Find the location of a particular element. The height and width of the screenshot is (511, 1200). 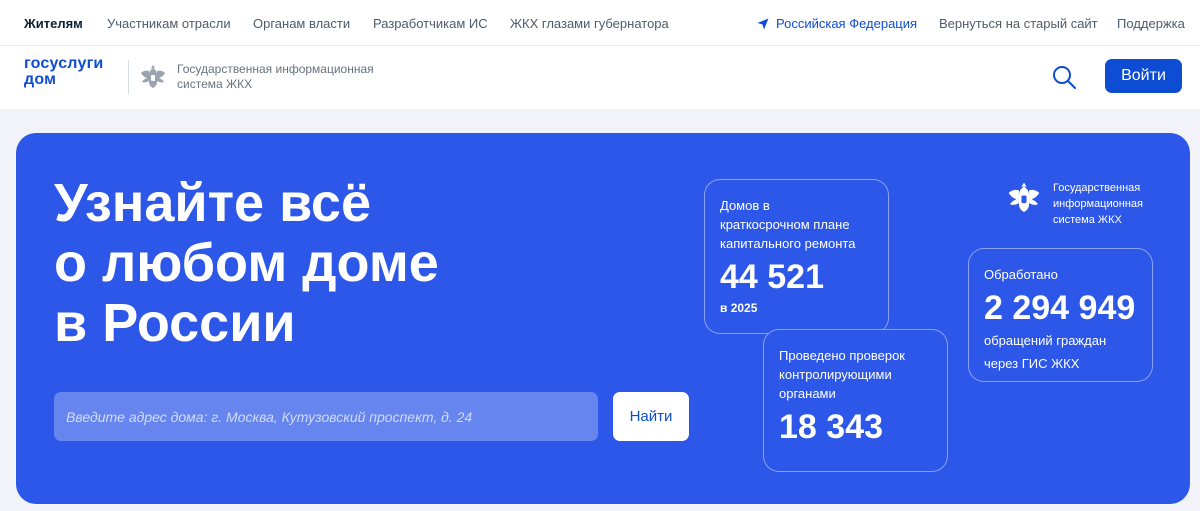

nav-link-industry: Участникам отрасли is located at coordinates (169, 23).